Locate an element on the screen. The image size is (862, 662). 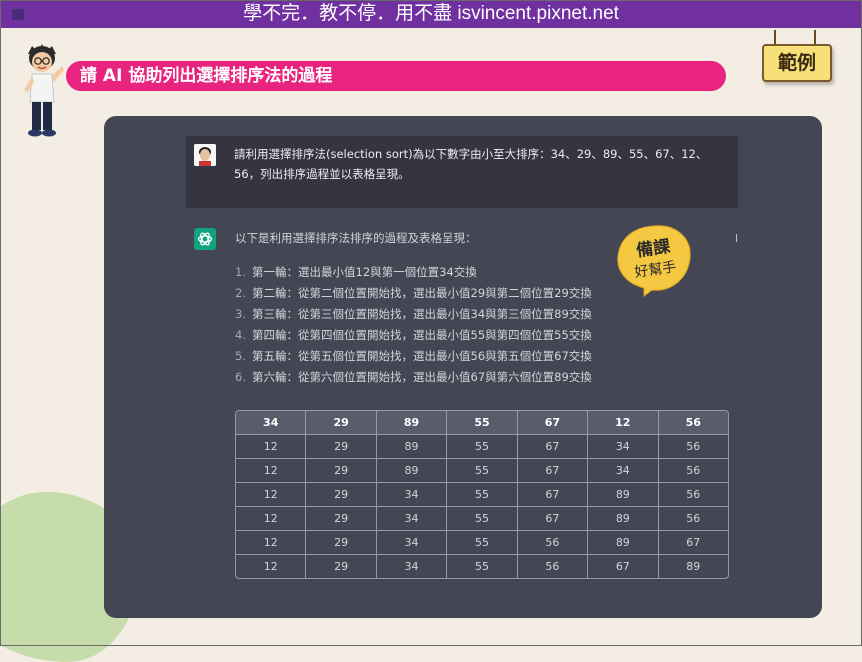
column-header: 67 is located at coordinates (553, 423).